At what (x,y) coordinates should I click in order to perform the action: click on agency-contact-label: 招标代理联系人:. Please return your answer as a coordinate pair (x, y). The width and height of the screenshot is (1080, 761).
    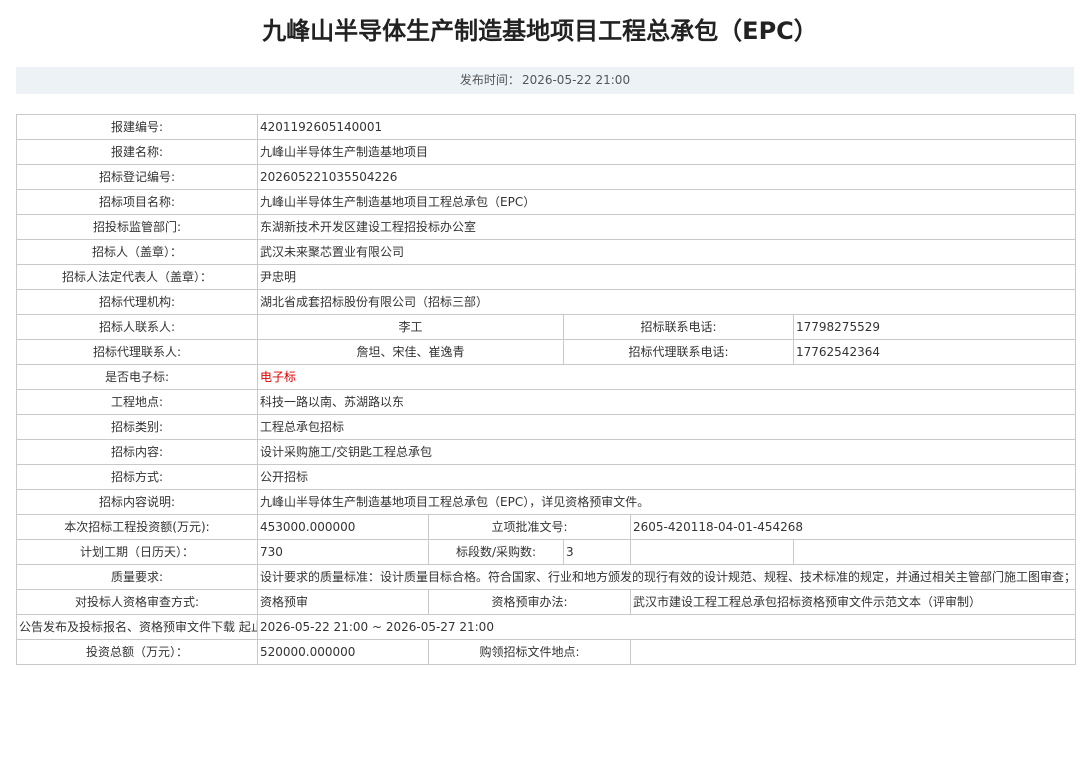
    Looking at the image, I should click on (137, 352).